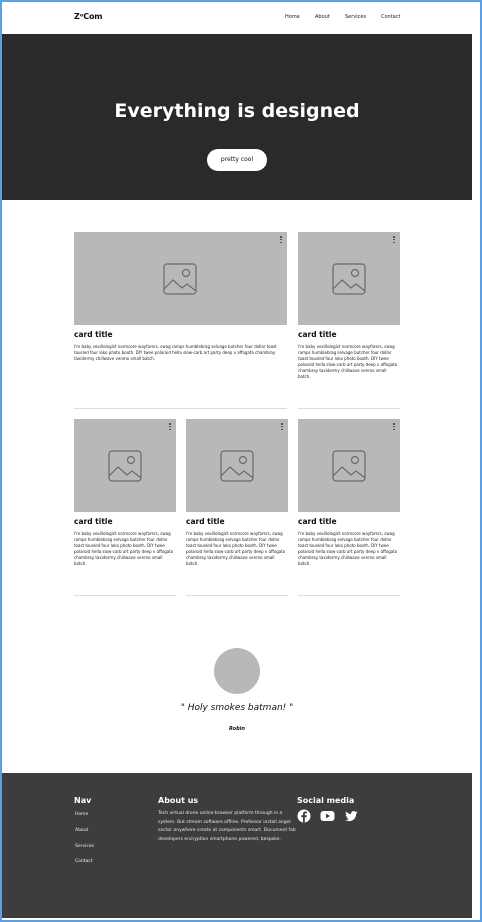 This screenshot has width=482, height=922. What do you see at coordinates (292, 17) in the screenshot?
I see `nav-home: Home` at bounding box center [292, 17].